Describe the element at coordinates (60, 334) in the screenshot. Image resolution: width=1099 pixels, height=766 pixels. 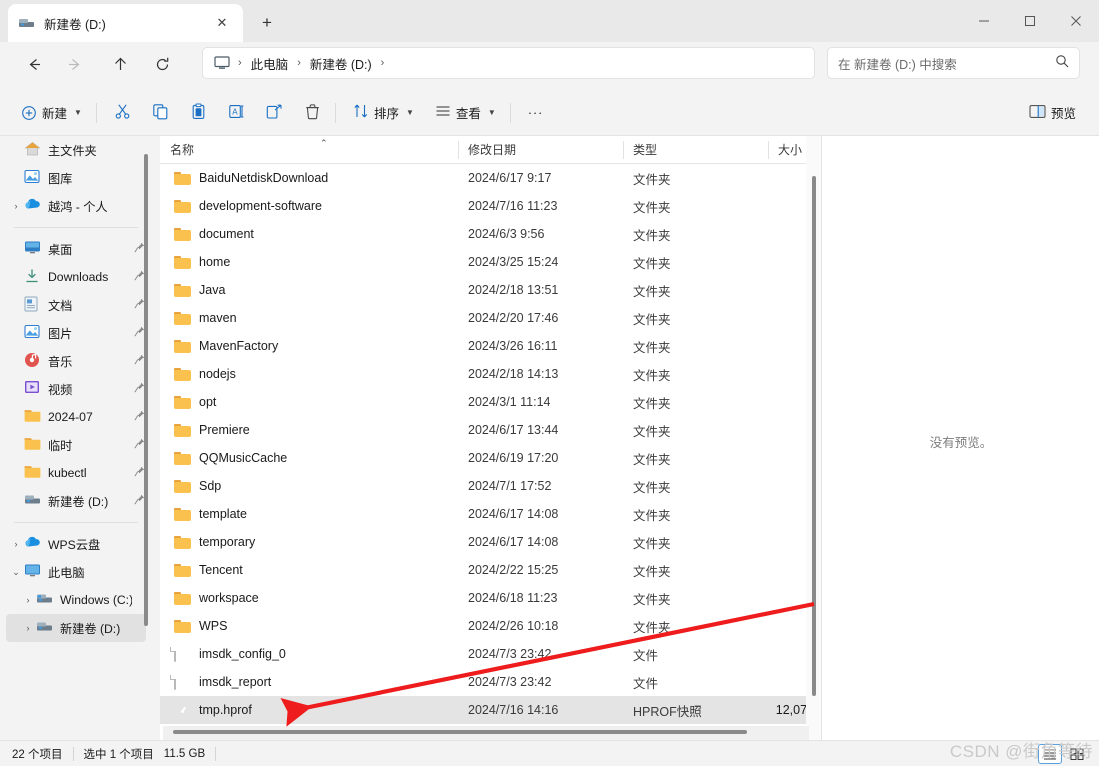
I see `sidebar-item-label: 图片` at that location.